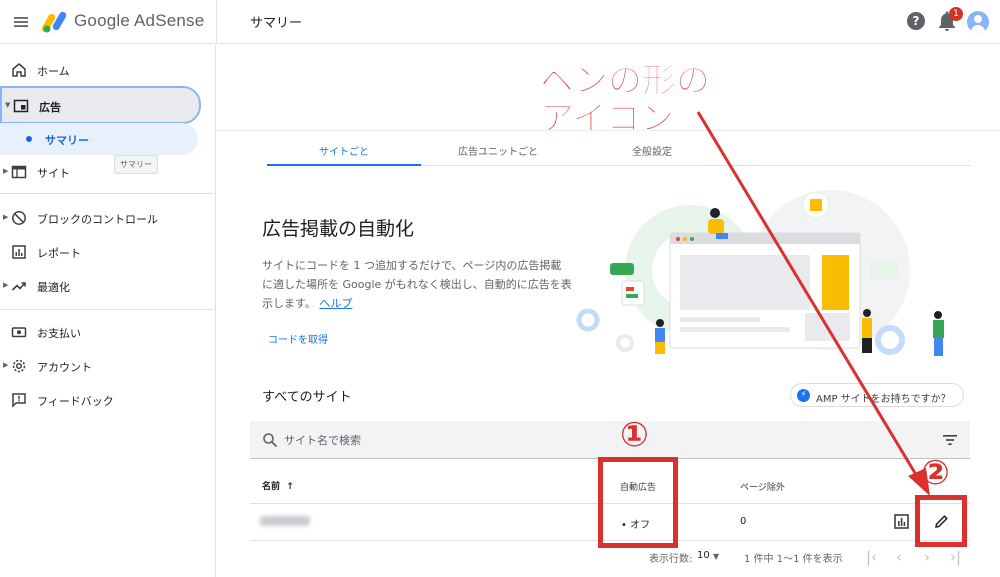  I want to click on sort-arrow-icon: ↑, so click(290, 487).